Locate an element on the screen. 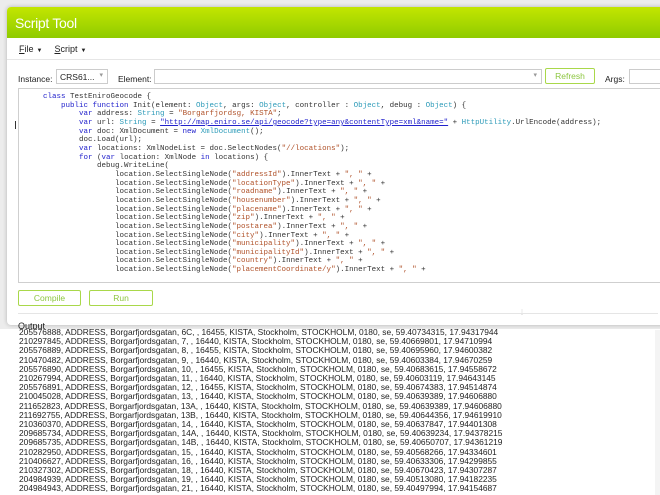  code-token: new is located at coordinates (189, 131).